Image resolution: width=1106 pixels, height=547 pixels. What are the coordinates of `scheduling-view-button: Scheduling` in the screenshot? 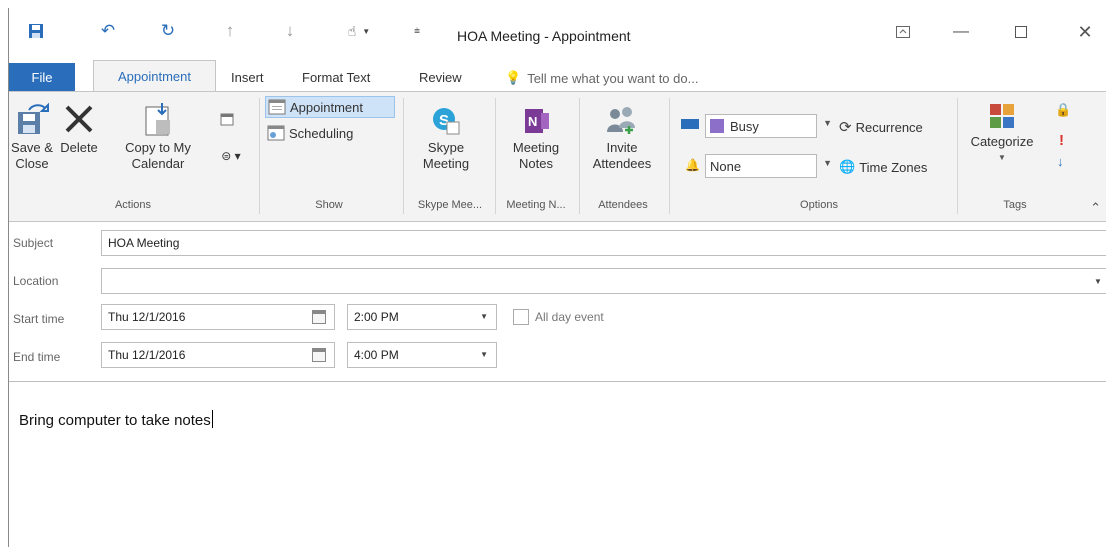 It's located at (310, 133).